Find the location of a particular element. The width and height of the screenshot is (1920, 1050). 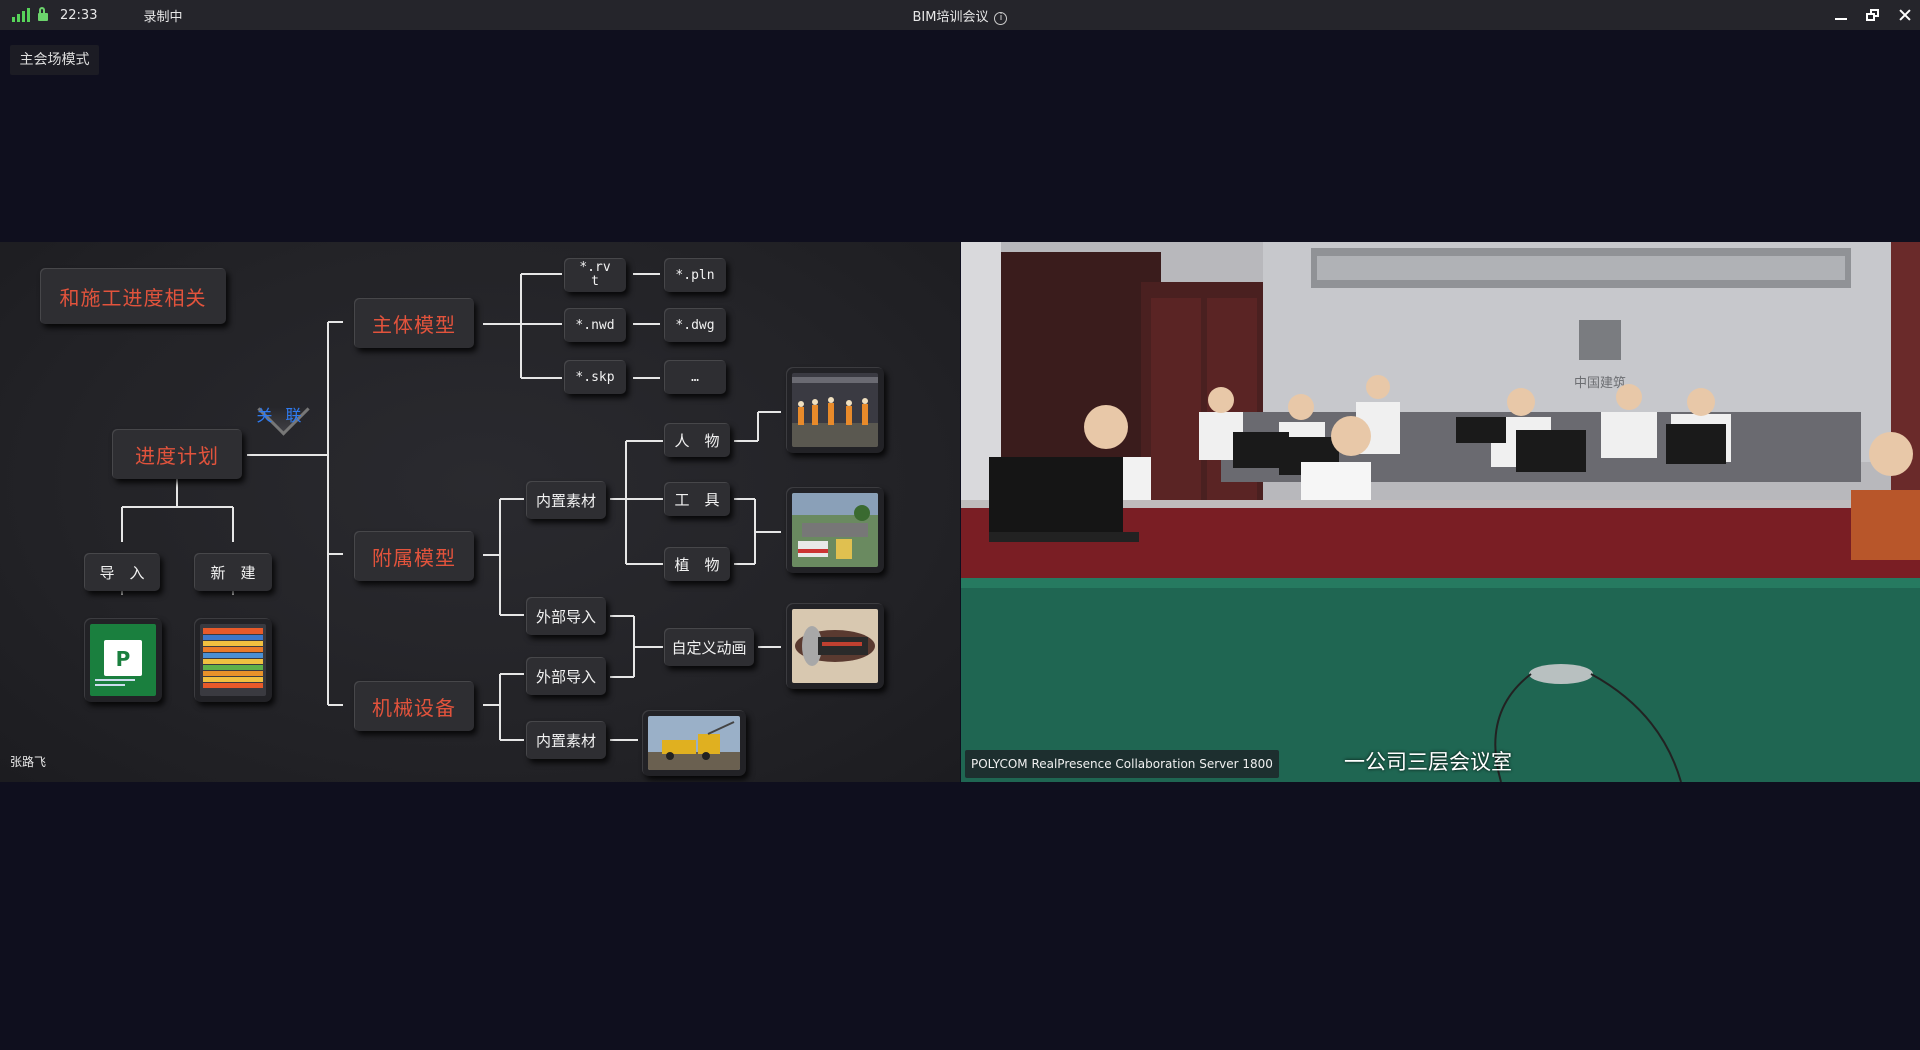

new-schedule-thumbnail is located at coordinates (233, 660).